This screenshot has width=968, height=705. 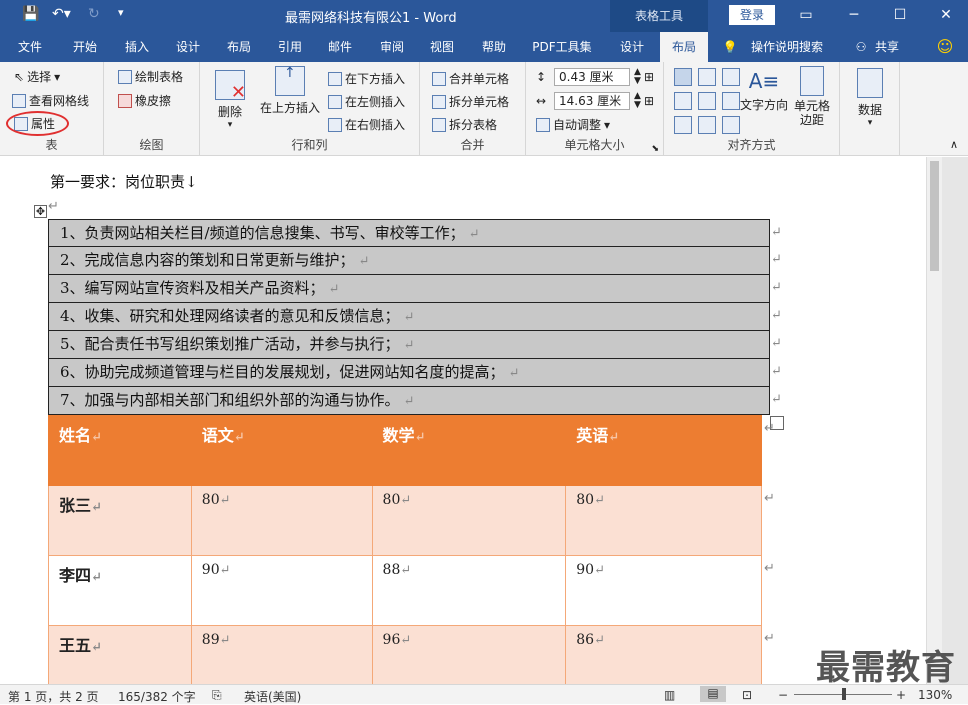 What do you see at coordinates (309, 145) in the screenshot?
I see `group-label-rows-cols: 行和列` at bounding box center [309, 145].